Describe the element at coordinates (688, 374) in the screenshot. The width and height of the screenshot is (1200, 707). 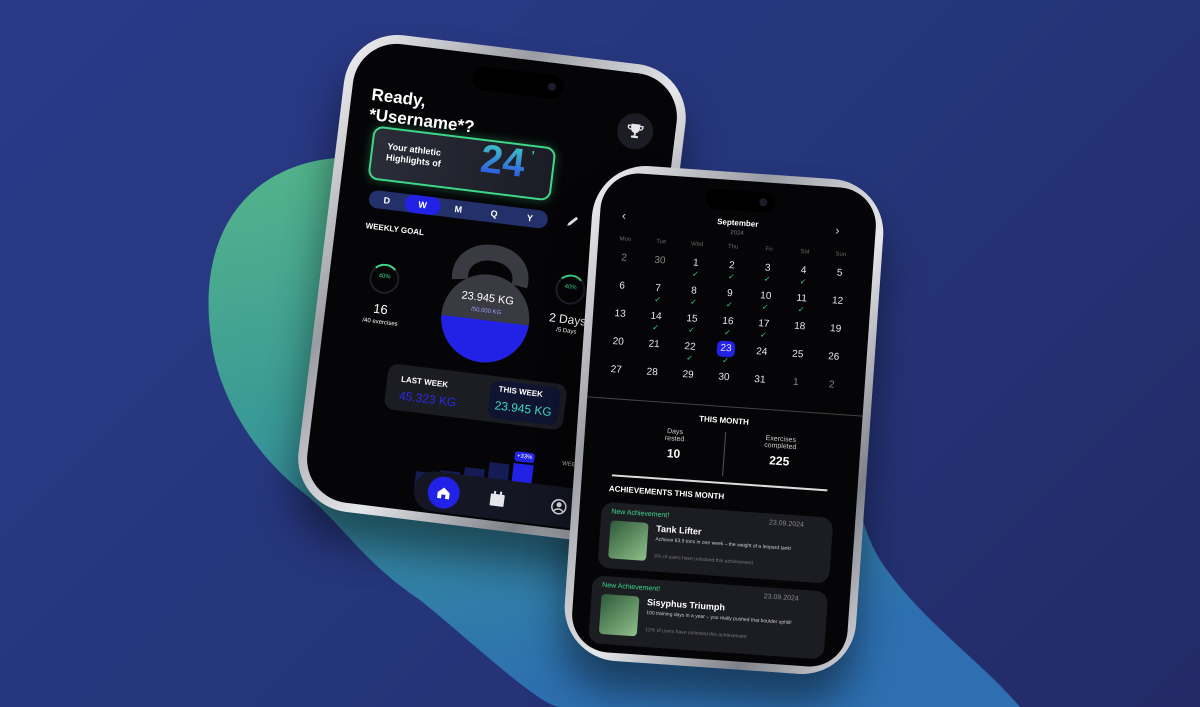
I see `calendar-day: 29` at that location.